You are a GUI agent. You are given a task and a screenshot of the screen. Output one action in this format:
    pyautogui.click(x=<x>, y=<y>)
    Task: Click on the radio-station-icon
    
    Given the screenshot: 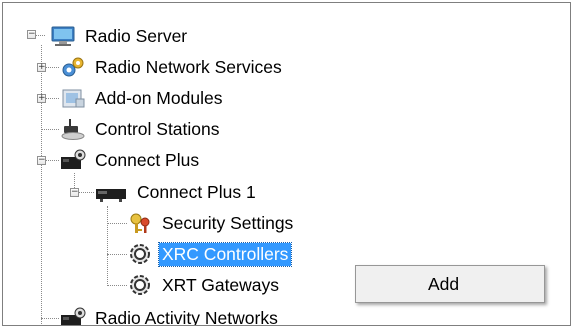 What is the action you would take?
    pyautogui.click(x=73, y=129)
    